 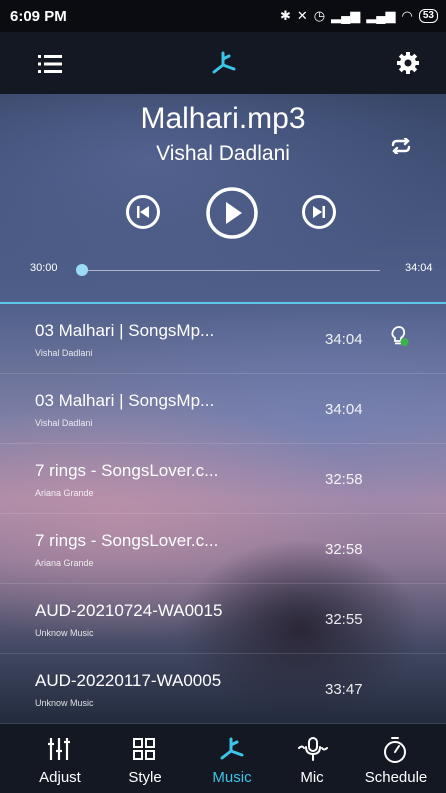 What do you see at coordinates (319, 15) in the screenshot?
I see `alarm-icon: ◷` at bounding box center [319, 15].